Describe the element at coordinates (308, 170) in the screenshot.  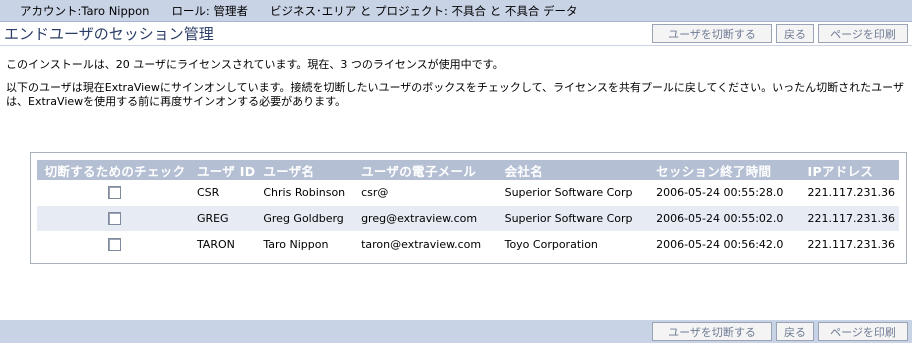
I see `column-header-user-name: ユーザ名` at that location.